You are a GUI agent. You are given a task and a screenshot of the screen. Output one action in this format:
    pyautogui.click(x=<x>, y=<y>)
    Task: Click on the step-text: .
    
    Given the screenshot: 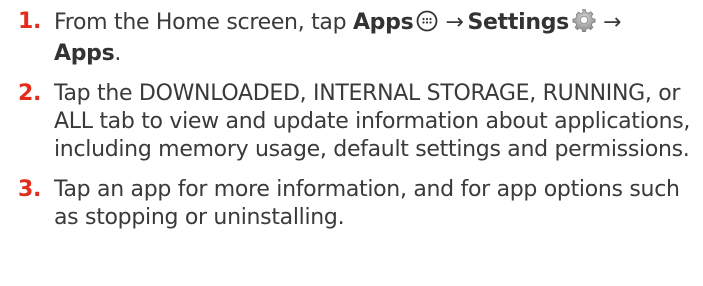 What is the action you would take?
    pyautogui.click(x=118, y=53)
    